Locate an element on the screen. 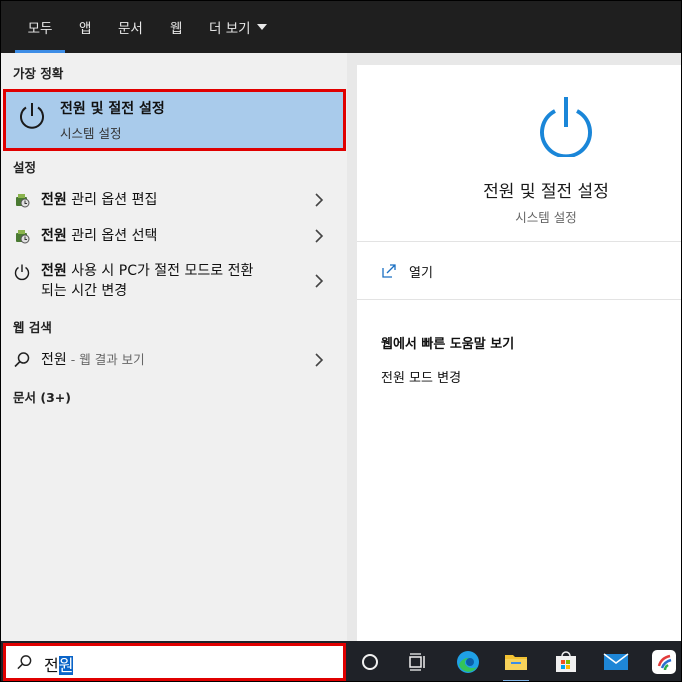 Image resolution: width=682 pixels, height=682 pixels. web-help-link: 전원 모드 변경 is located at coordinates (421, 376).